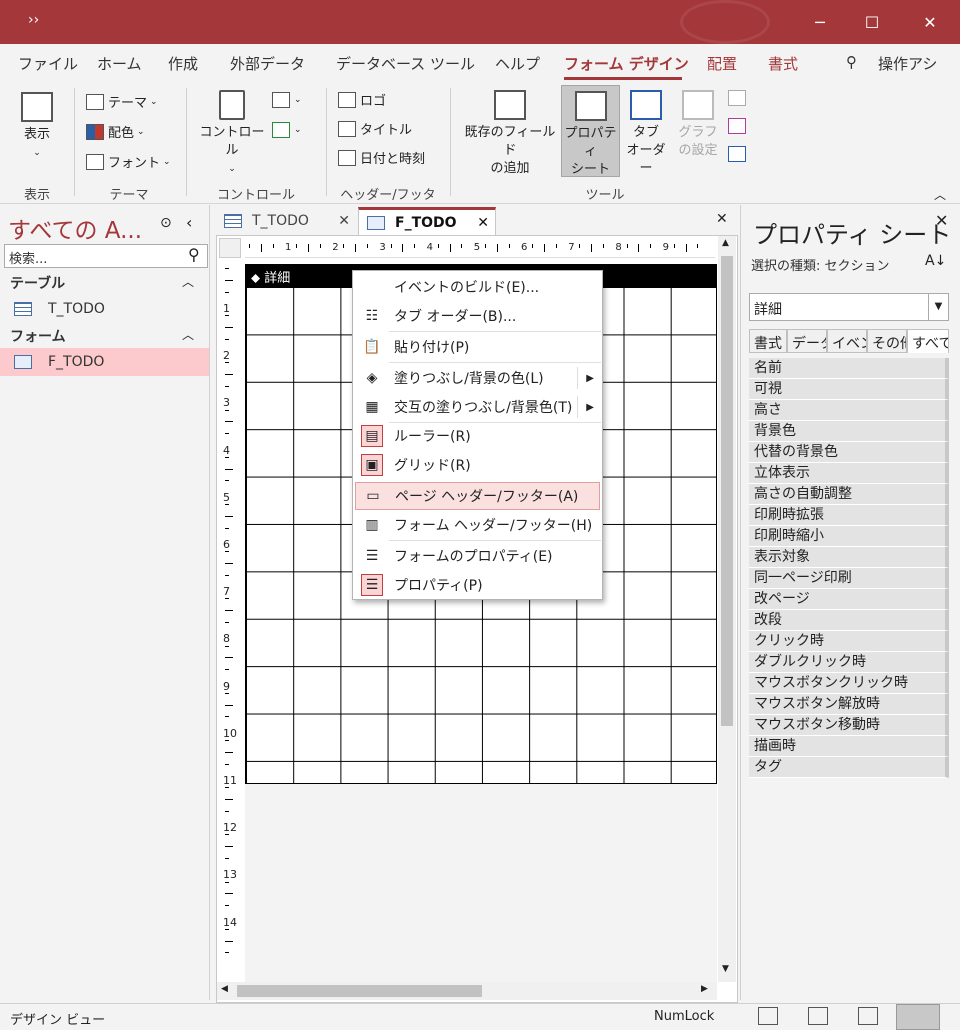 This screenshot has width=960, height=1030. Describe the element at coordinates (224, 989) in the screenshot. I see `scroll-left-icon: ◀` at that location.